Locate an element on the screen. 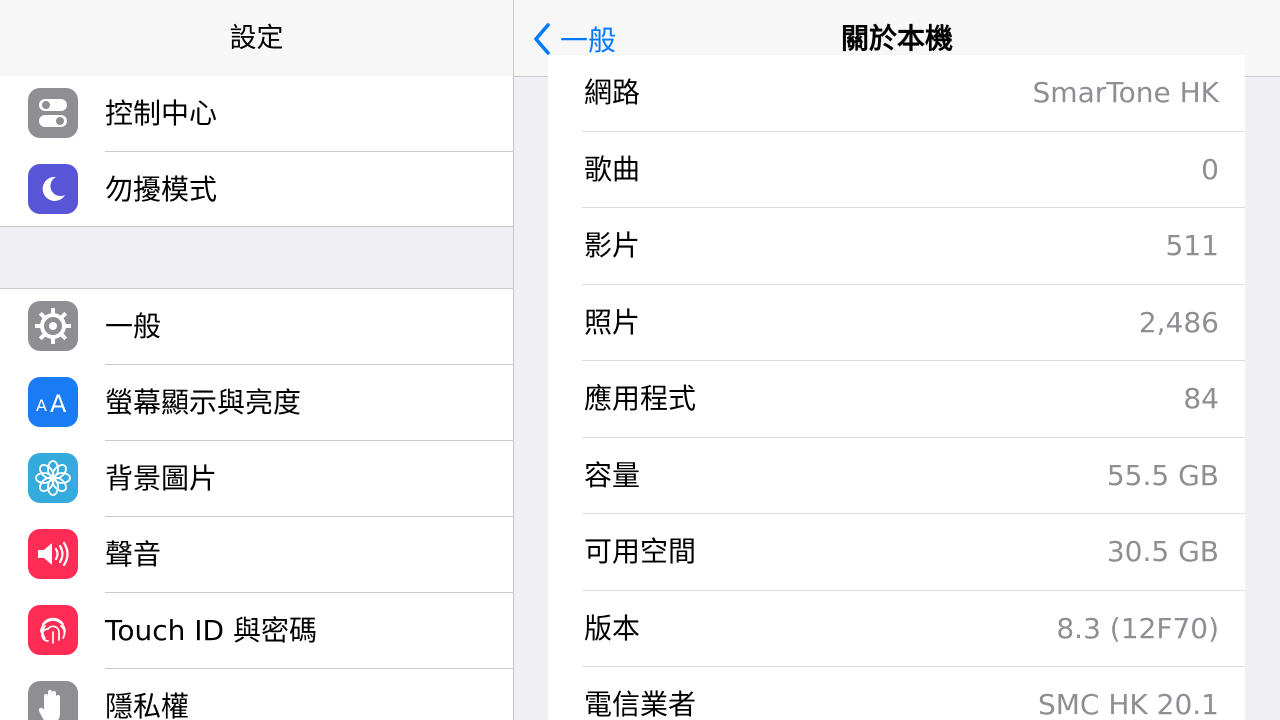 Image resolution: width=1280 pixels, height=720 pixels. info-key: 應用程式 is located at coordinates (640, 398).